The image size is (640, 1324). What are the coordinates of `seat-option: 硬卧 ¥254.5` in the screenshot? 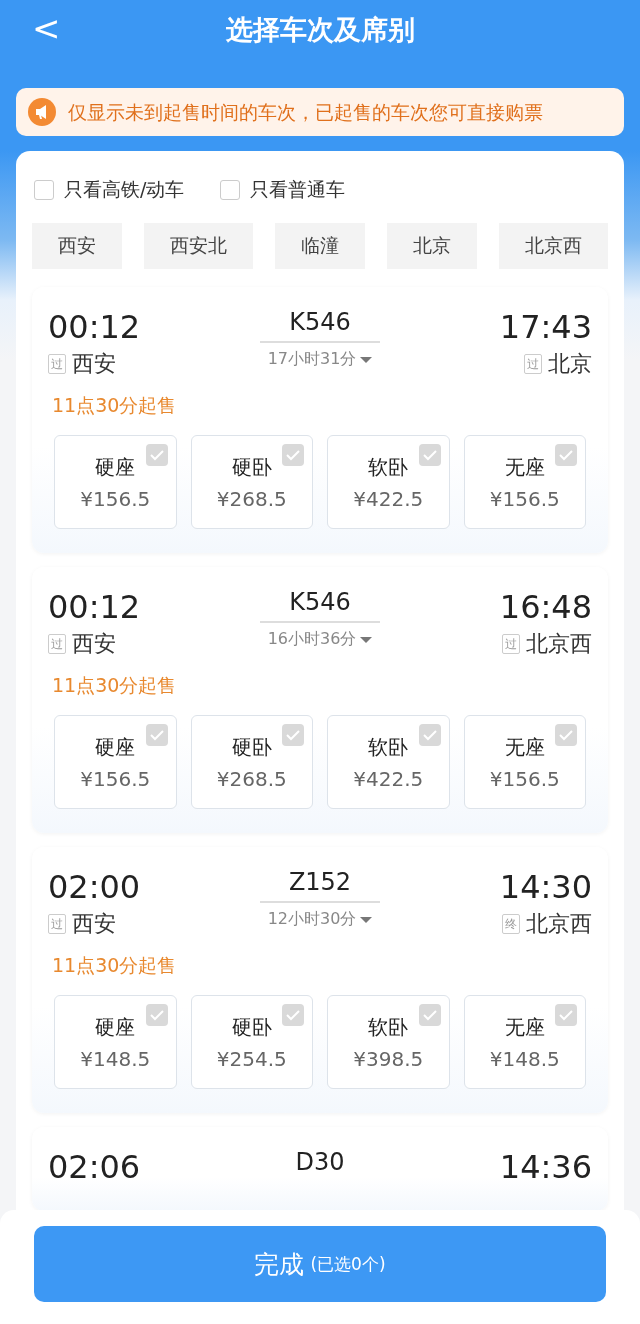 It's located at (251, 1042).